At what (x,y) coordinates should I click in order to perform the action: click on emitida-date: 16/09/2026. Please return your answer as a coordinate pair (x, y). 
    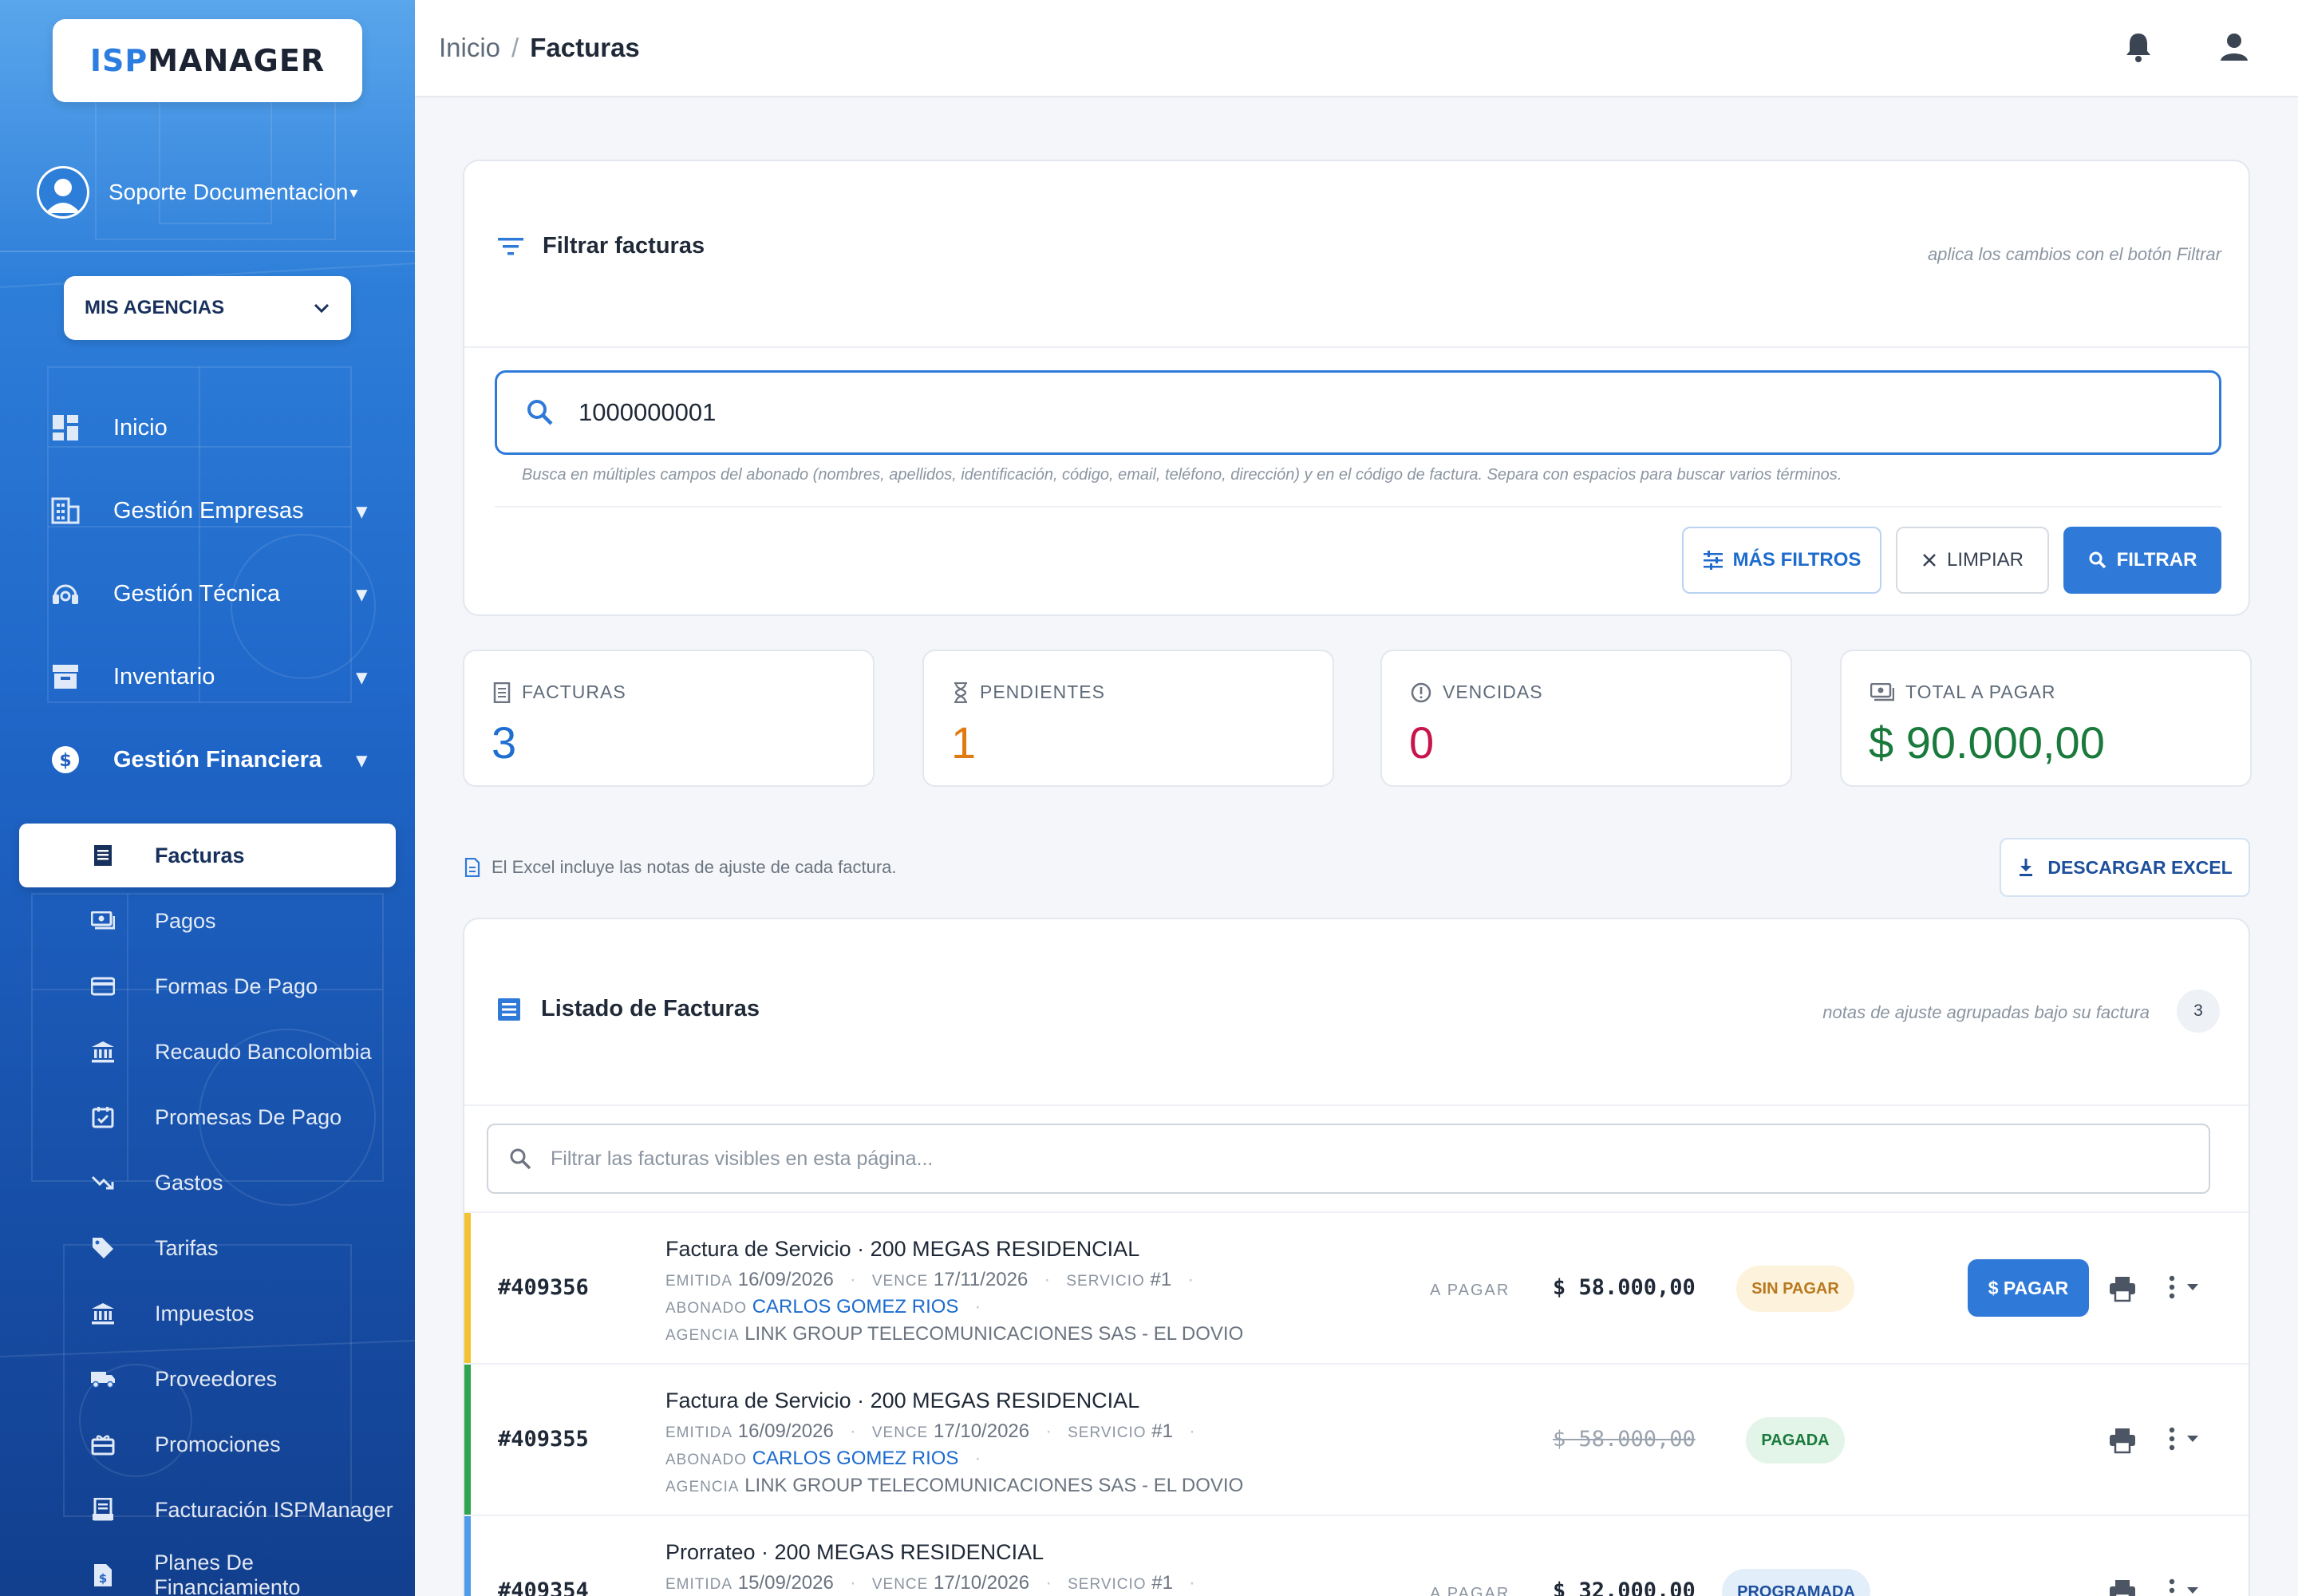
    Looking at the image, I should click on (786, 1279).